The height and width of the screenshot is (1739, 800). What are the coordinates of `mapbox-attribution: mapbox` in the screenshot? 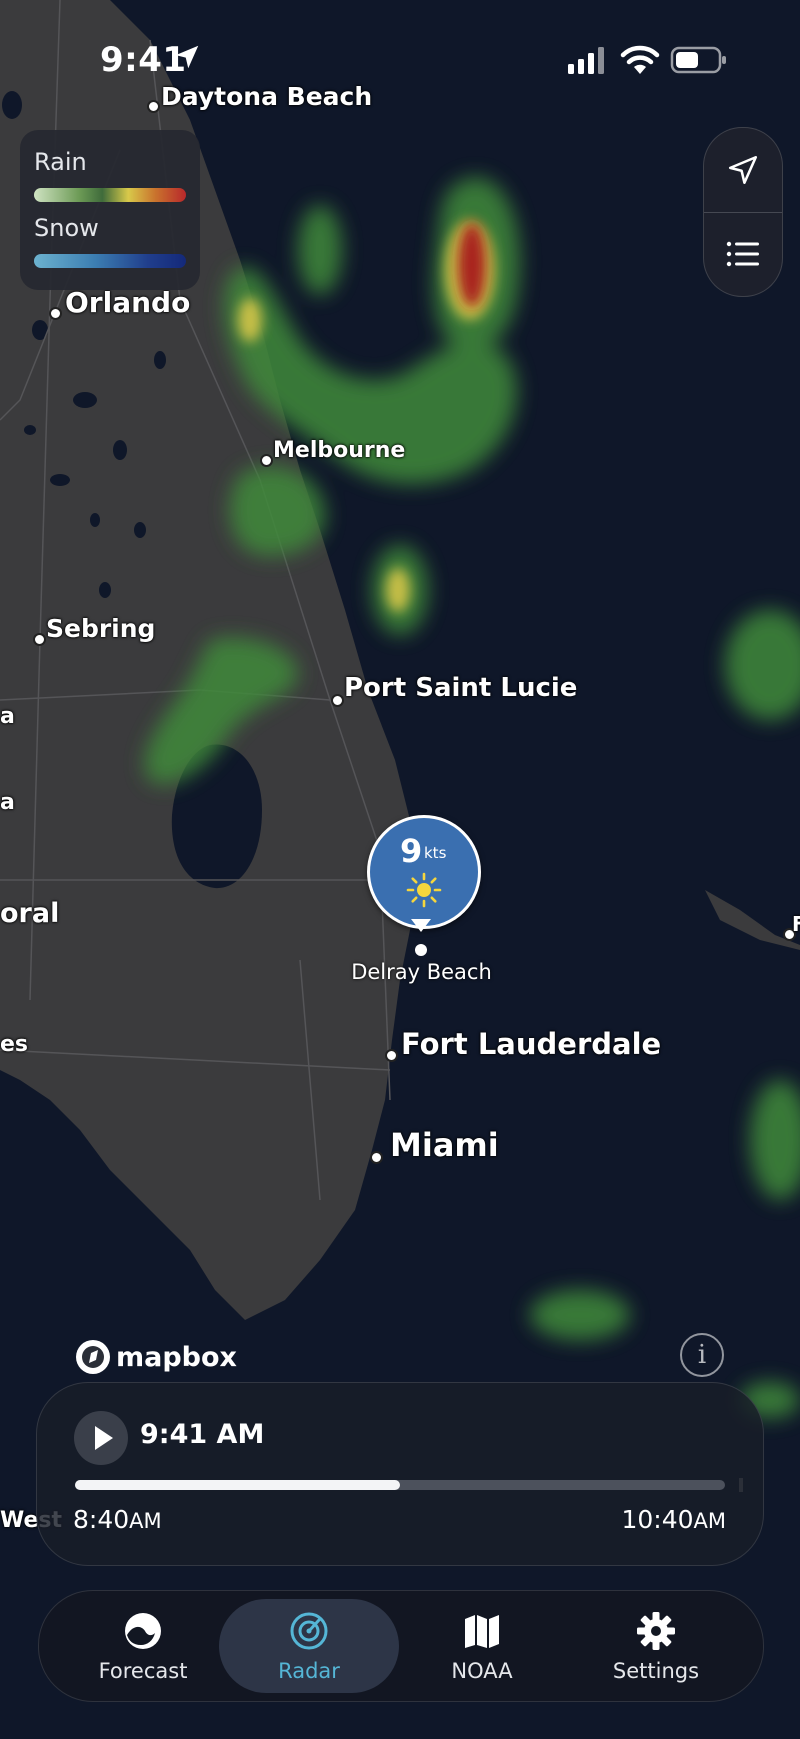 It's located at (156, 1357).